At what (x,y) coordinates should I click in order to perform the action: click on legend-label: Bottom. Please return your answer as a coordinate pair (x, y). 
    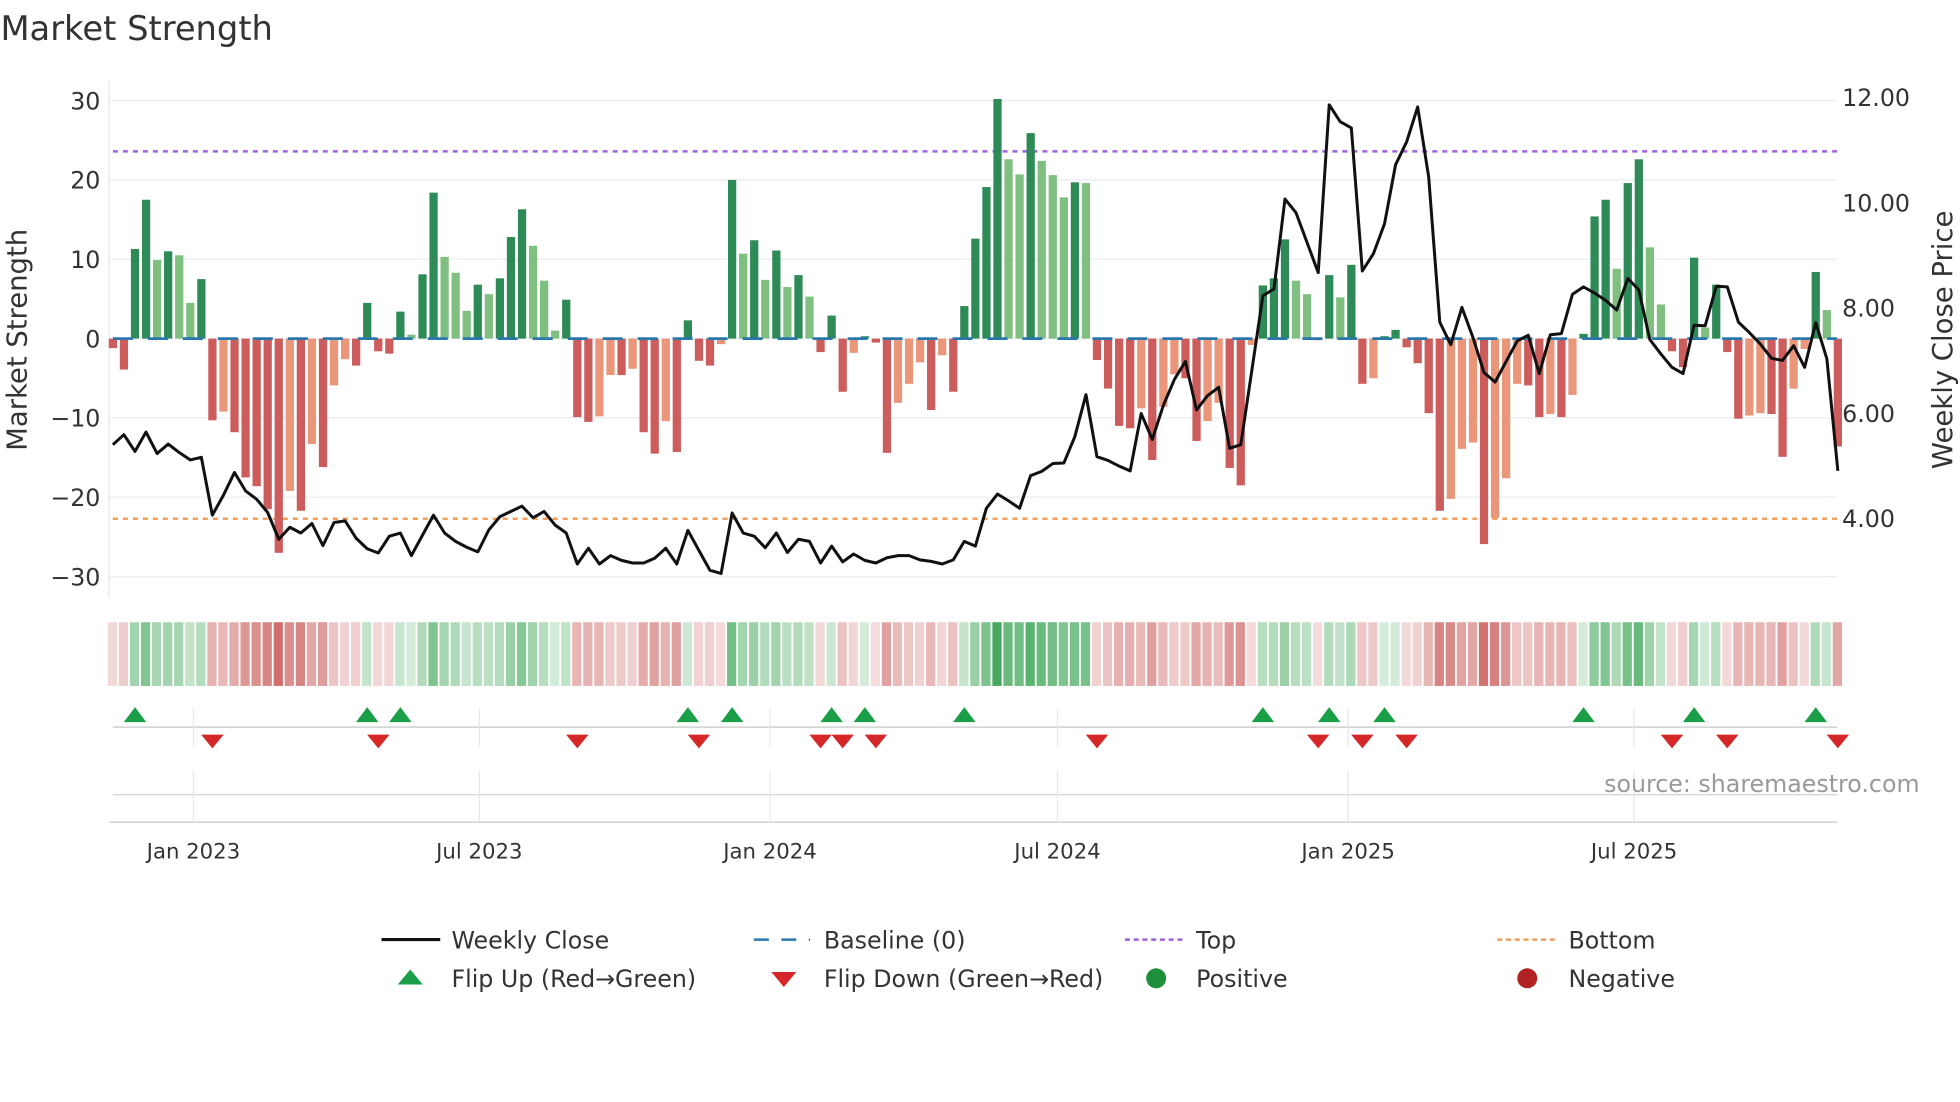
    Looking at the image, I should click on (1611, 940).